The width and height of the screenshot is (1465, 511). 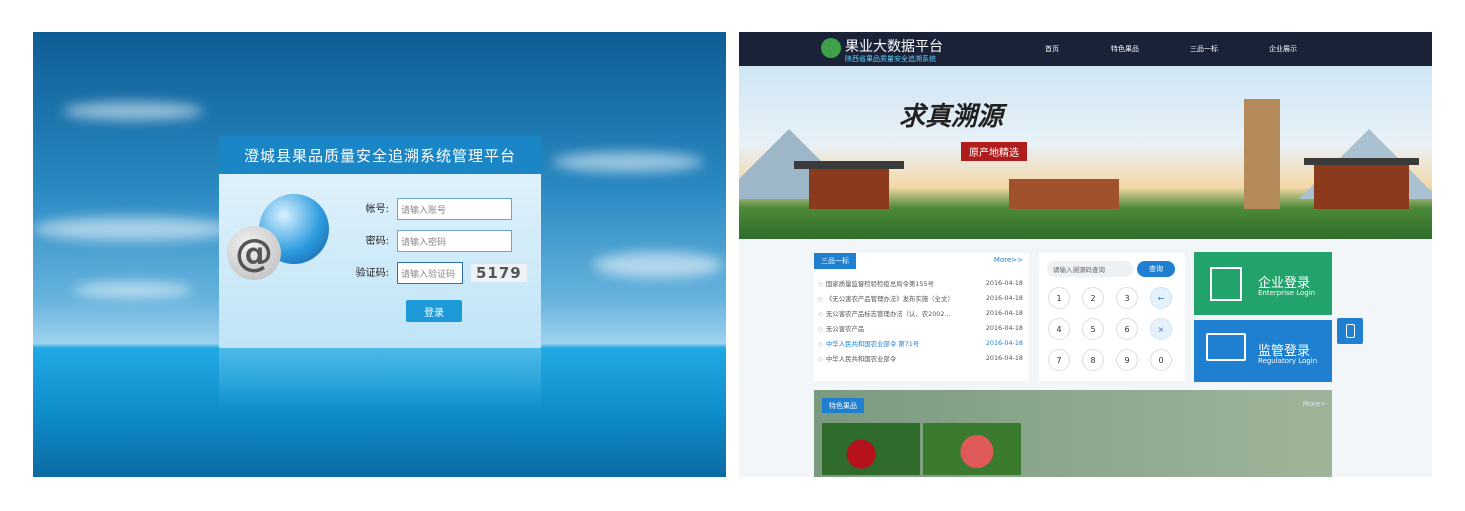 What do you see at coordinates (499, 273) in the screenshot?
I see `captcha-image: 5179` at bounding box center [499, 273].